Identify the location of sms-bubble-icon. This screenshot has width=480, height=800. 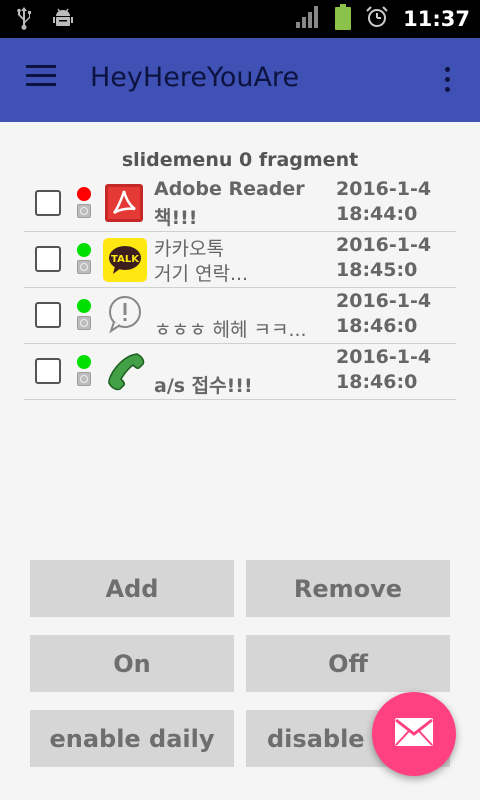
(124, 315).